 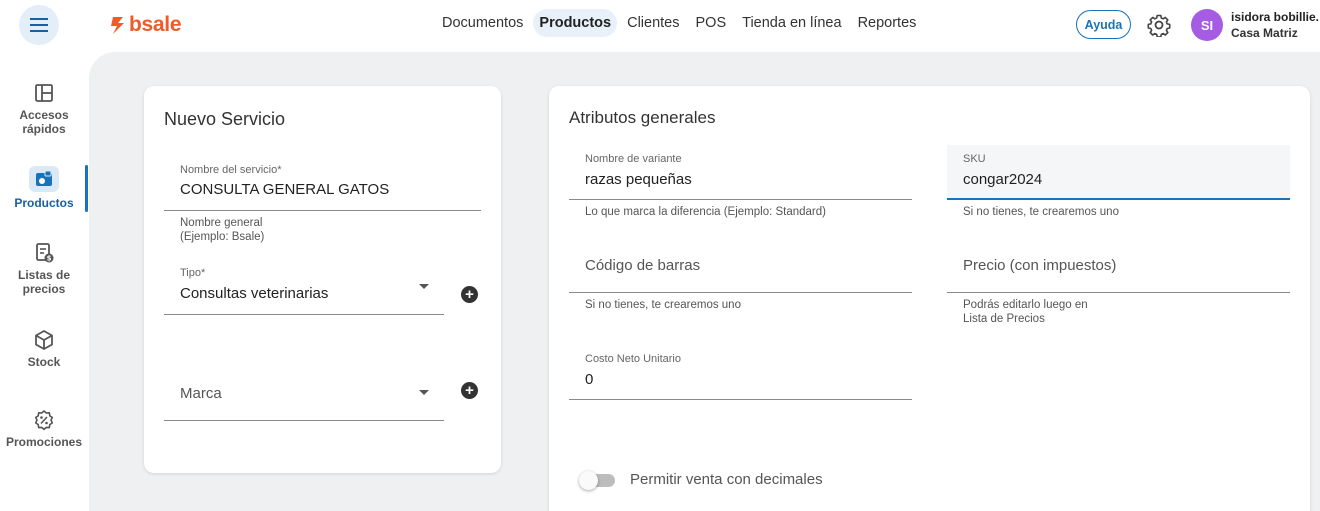 I want to click on sidebar-item-stock: Stock, so click(x=44, y=349).